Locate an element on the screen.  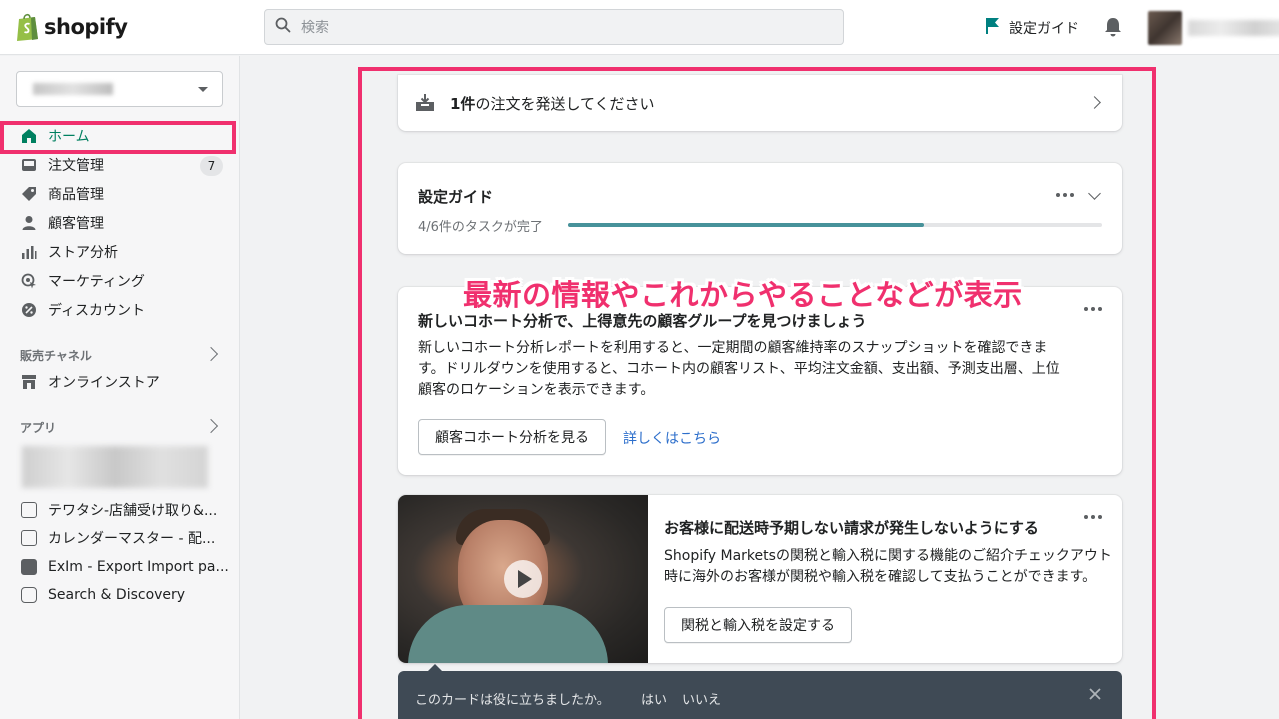
sidebar-item-analytics: ストア分析 is located at coordinates (69, 252).